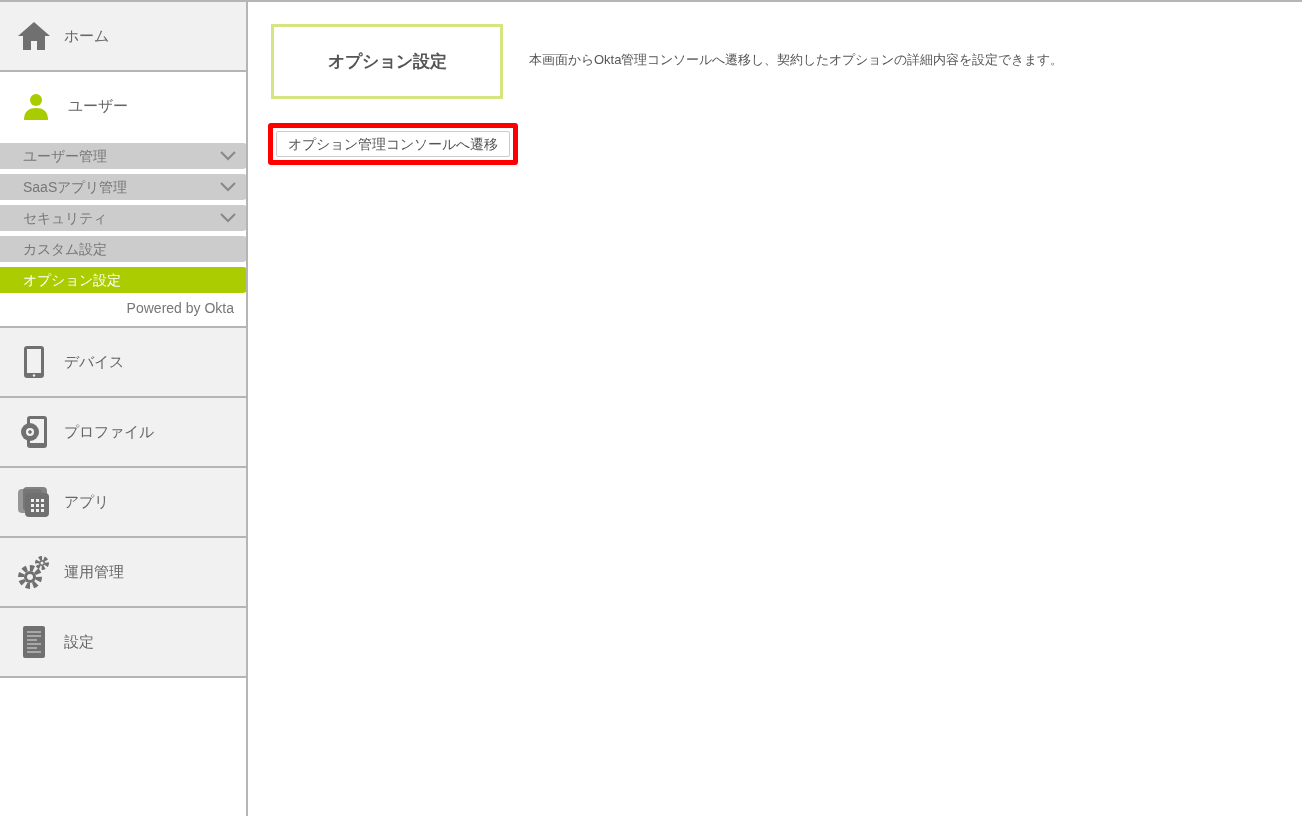  I want to click on submenu-label: セキュリティ, so click(65, 218).